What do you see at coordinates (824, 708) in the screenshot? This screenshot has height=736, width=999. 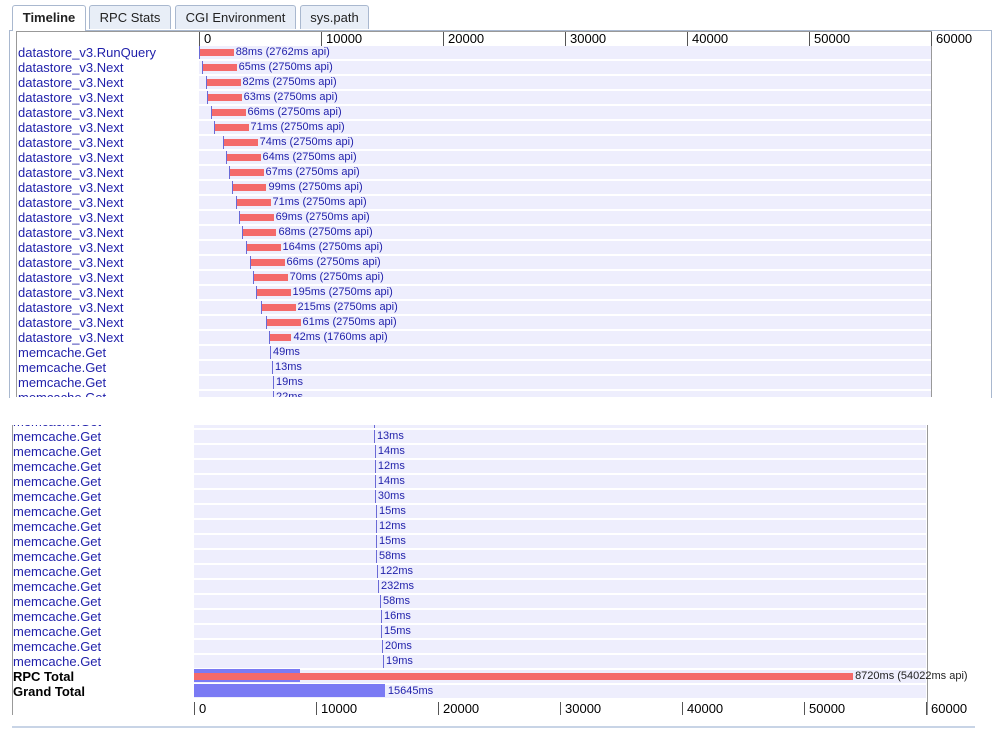 I see `axis-tick-label: 50000` at bounding box center [824, 708].